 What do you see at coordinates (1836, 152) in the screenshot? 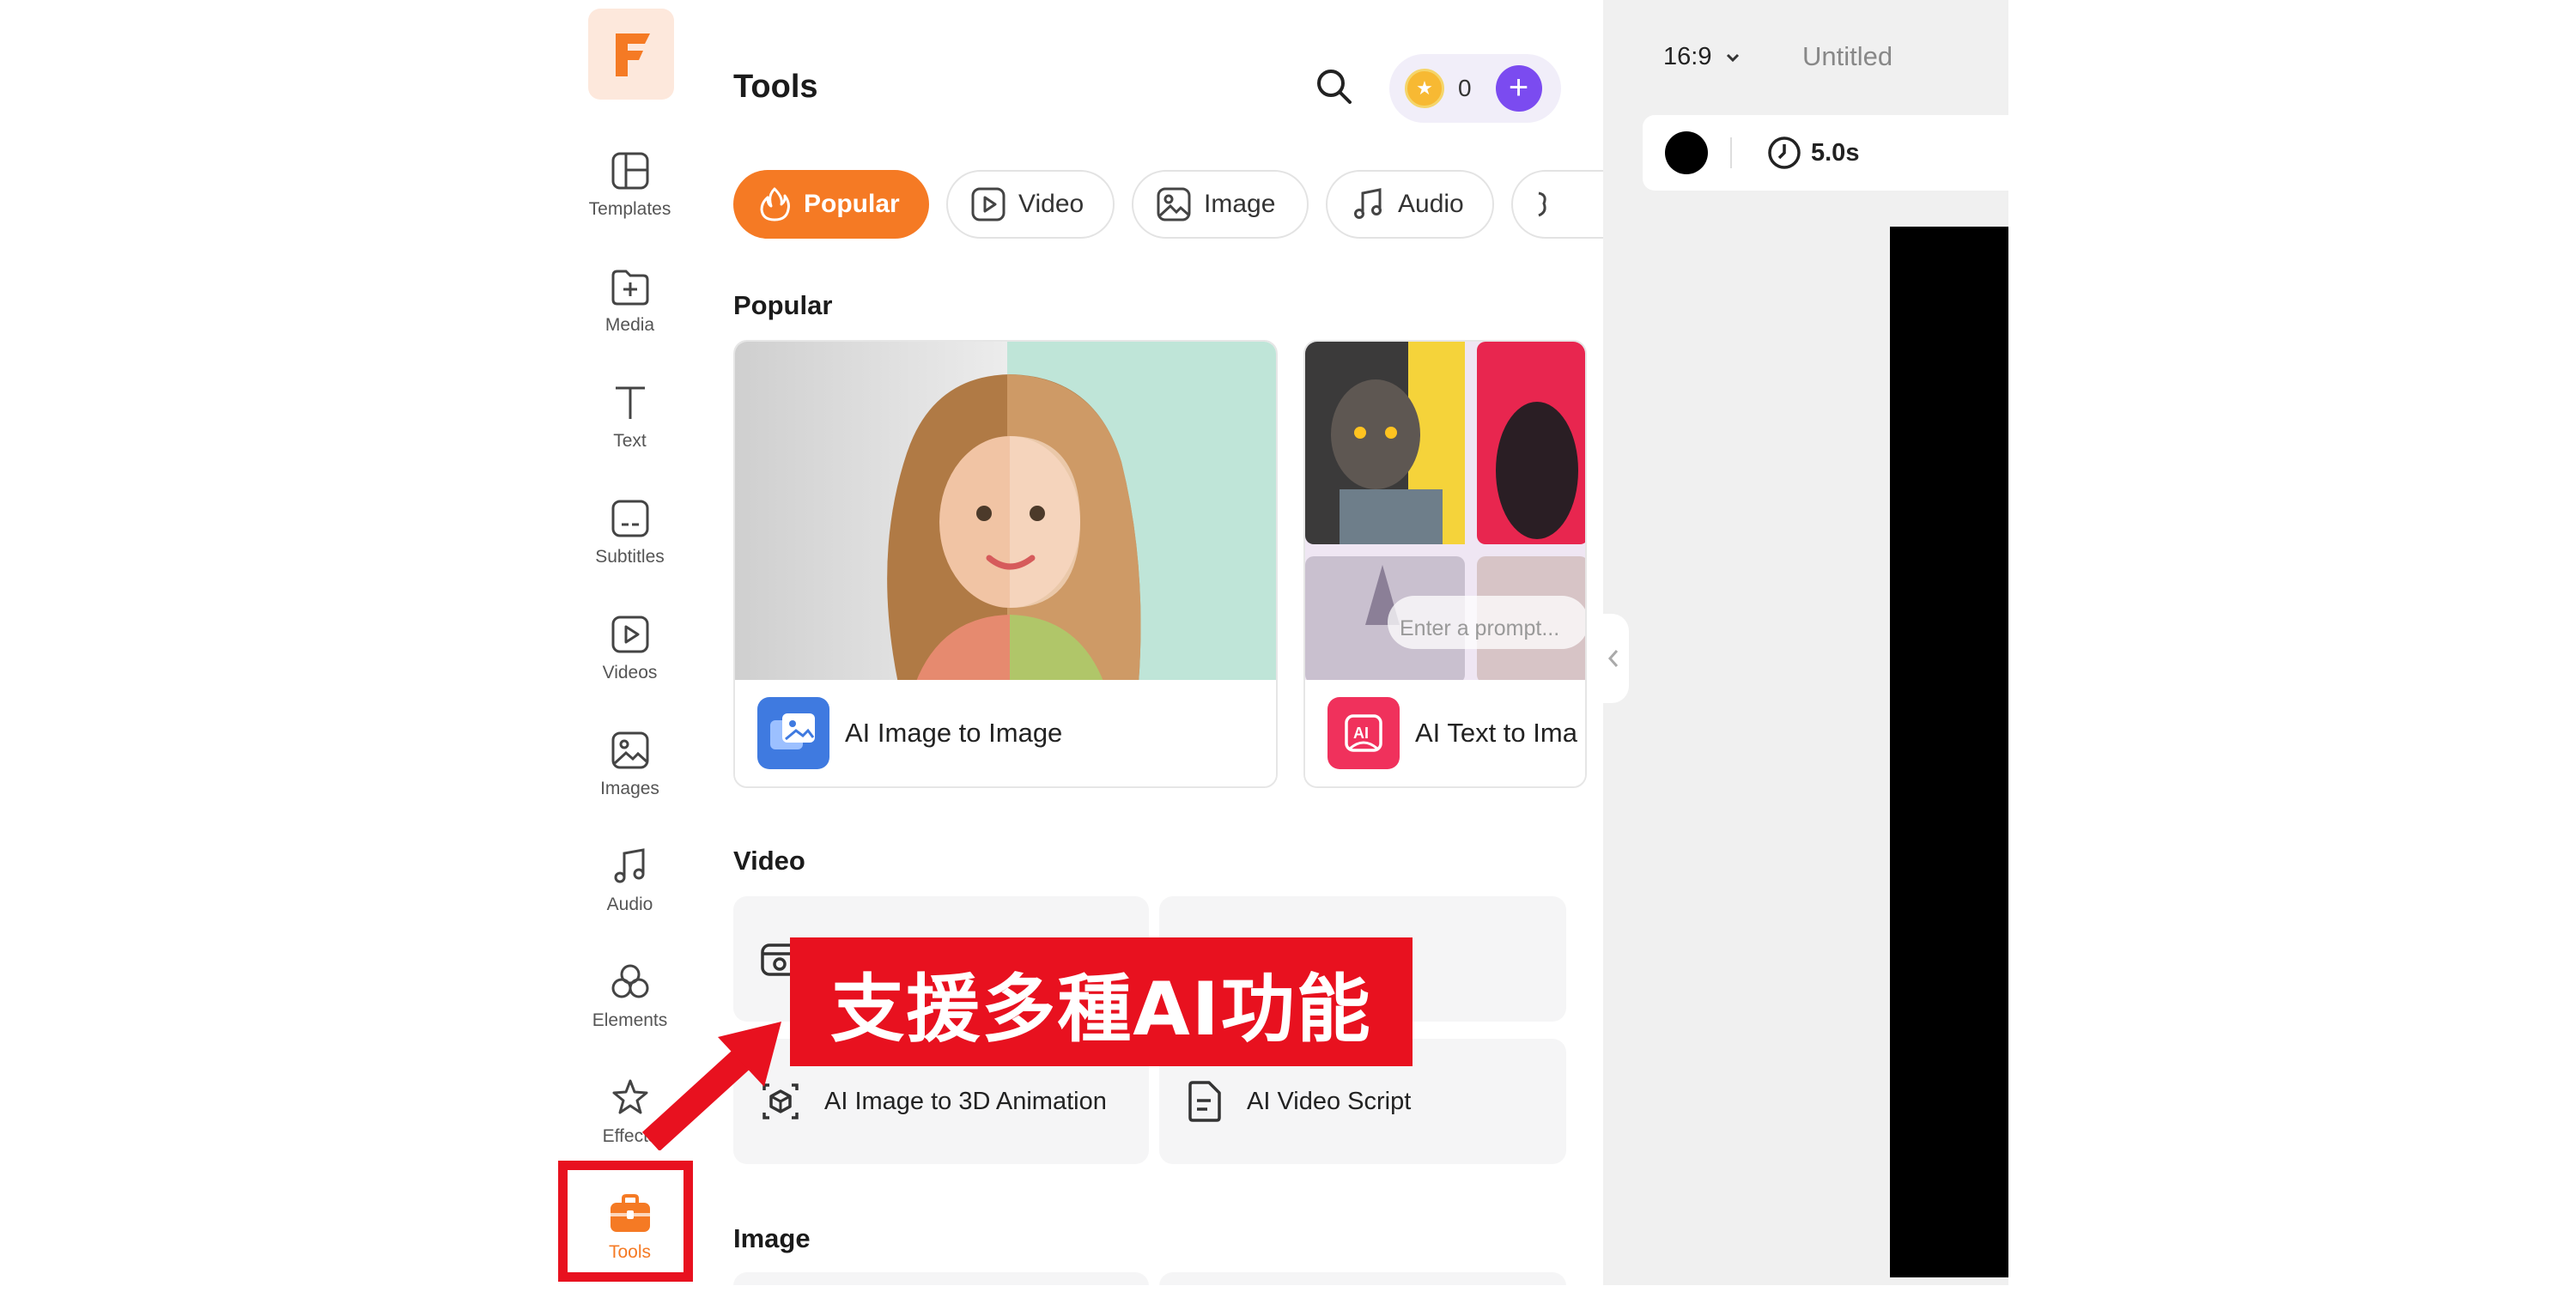
I see `duration-value: 5.0s` at bounding box center [1836, 152].